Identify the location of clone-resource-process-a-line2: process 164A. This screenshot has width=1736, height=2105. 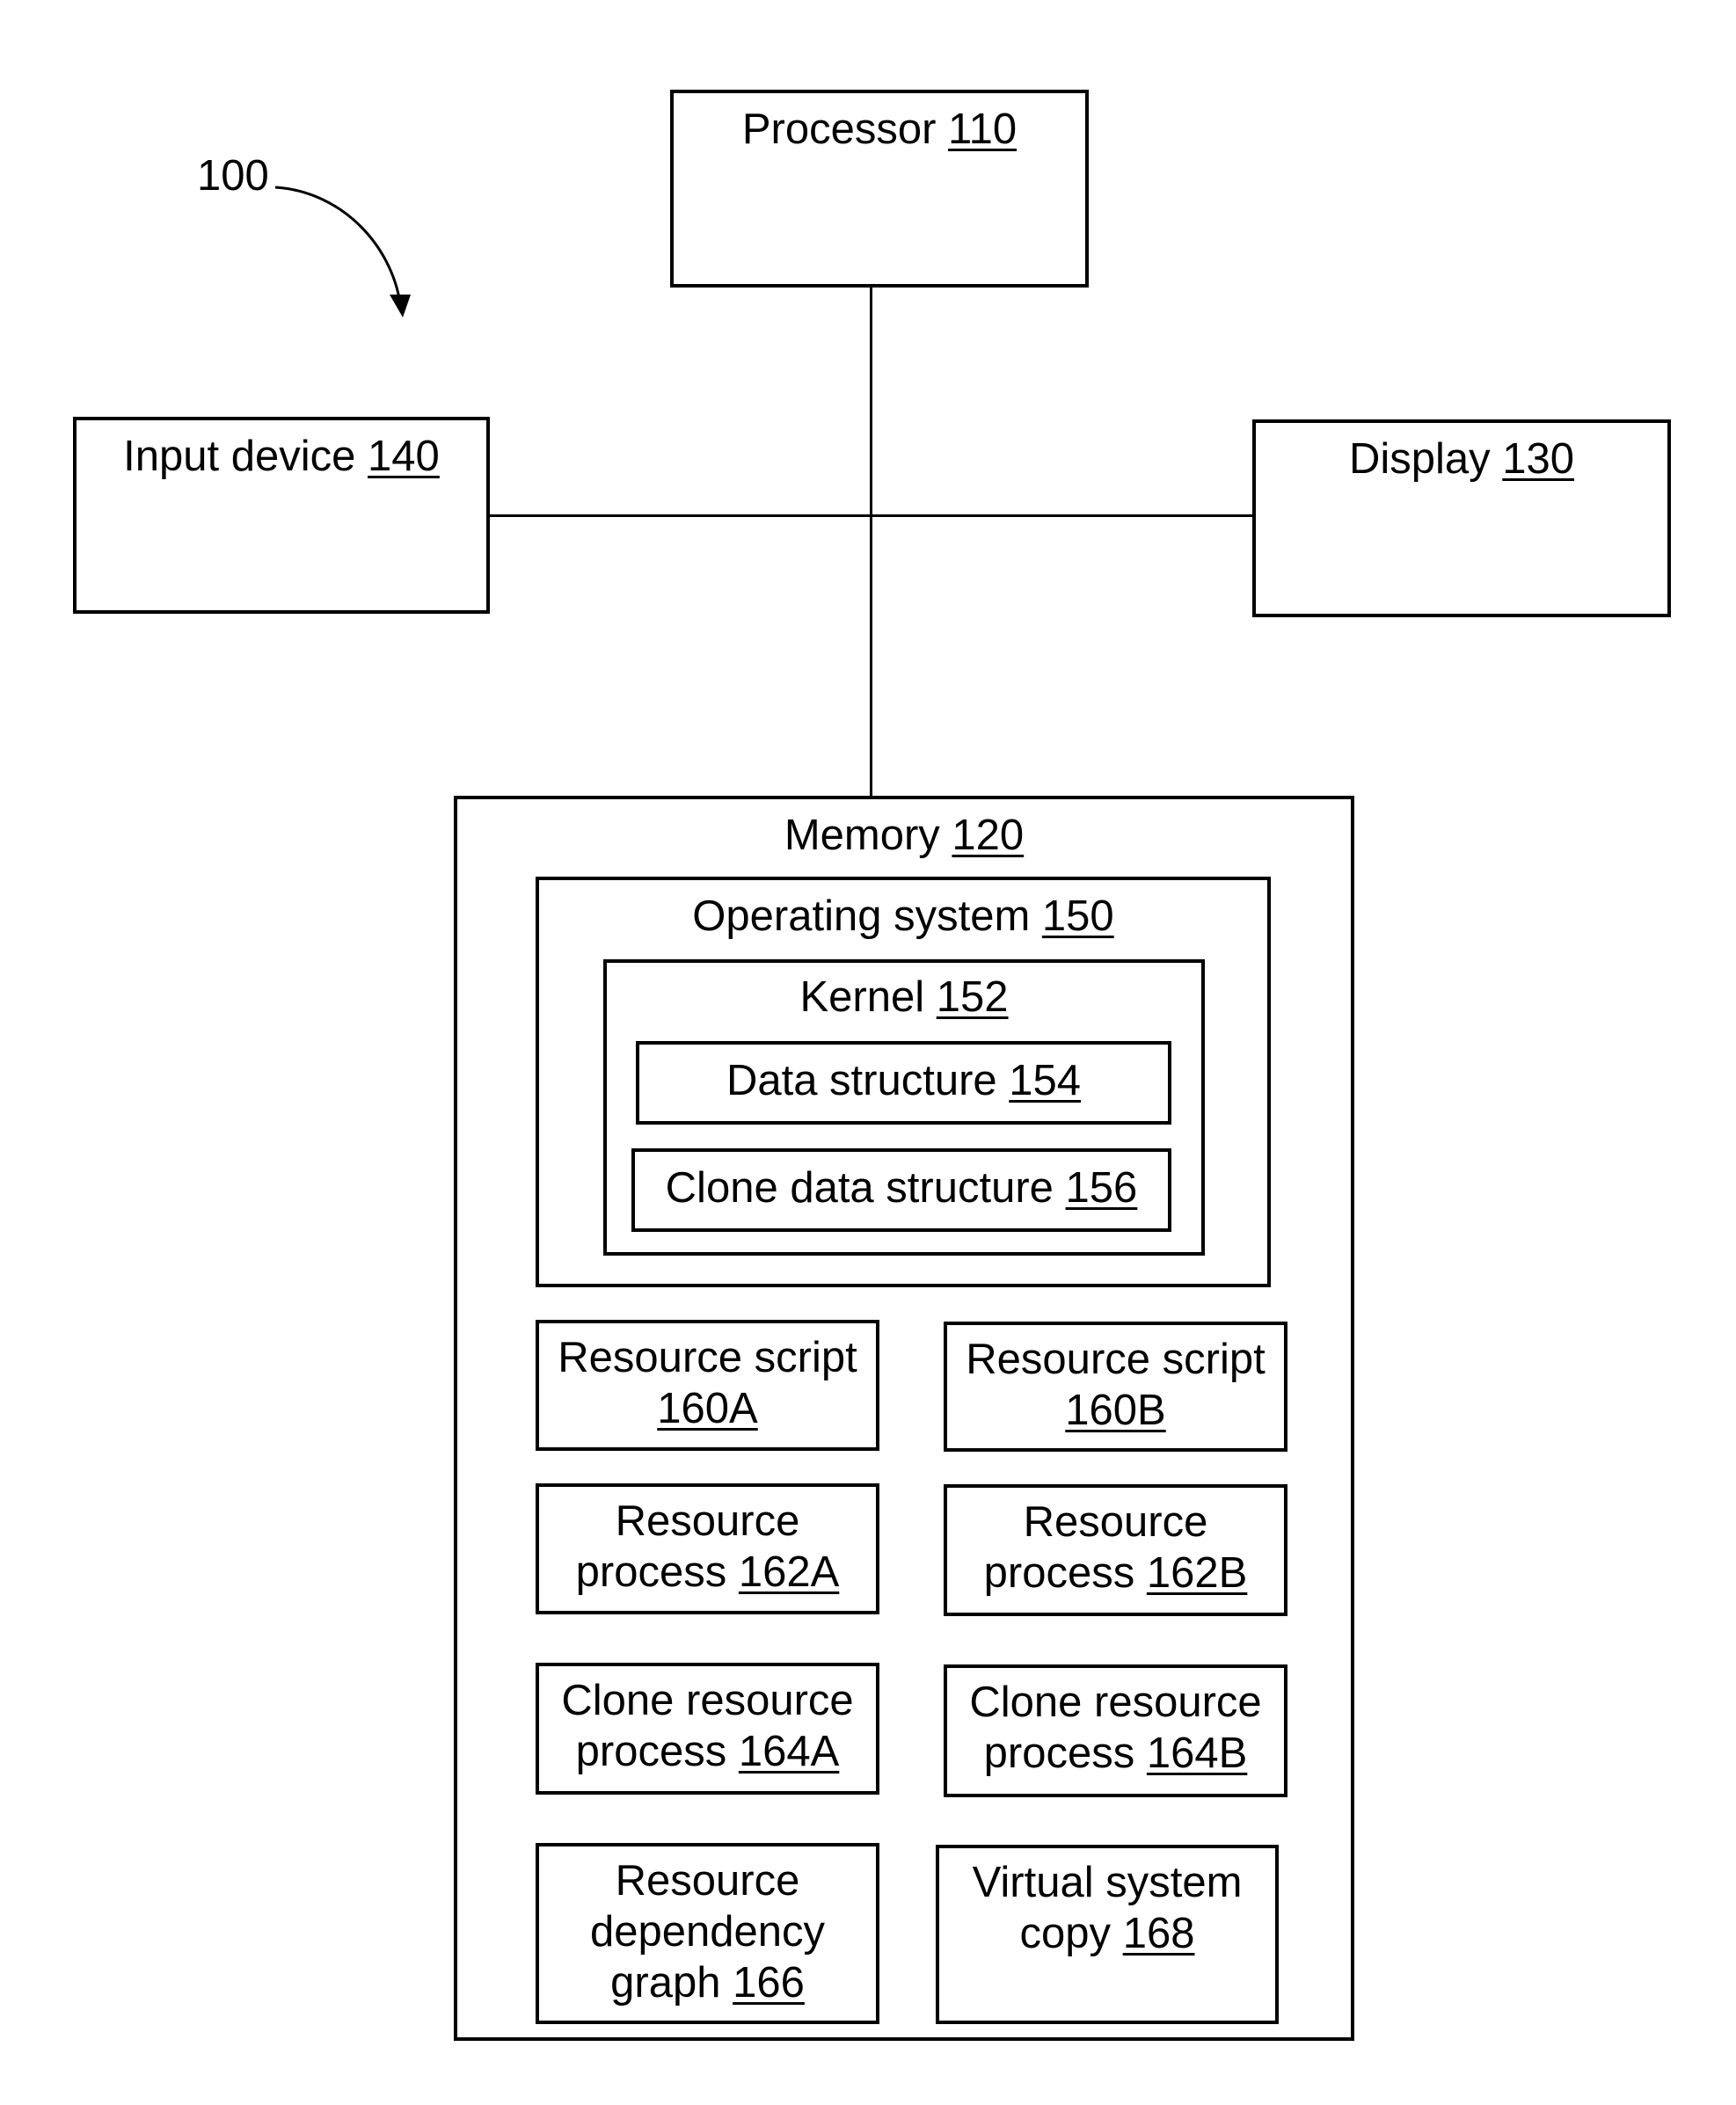
(708, 1752).